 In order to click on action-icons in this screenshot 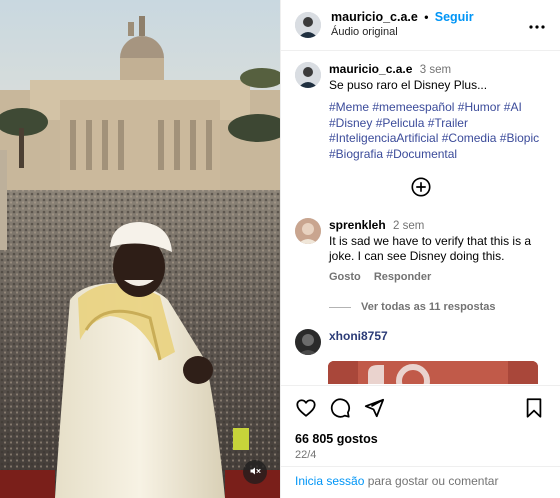, I will do `click(420, 408)`.